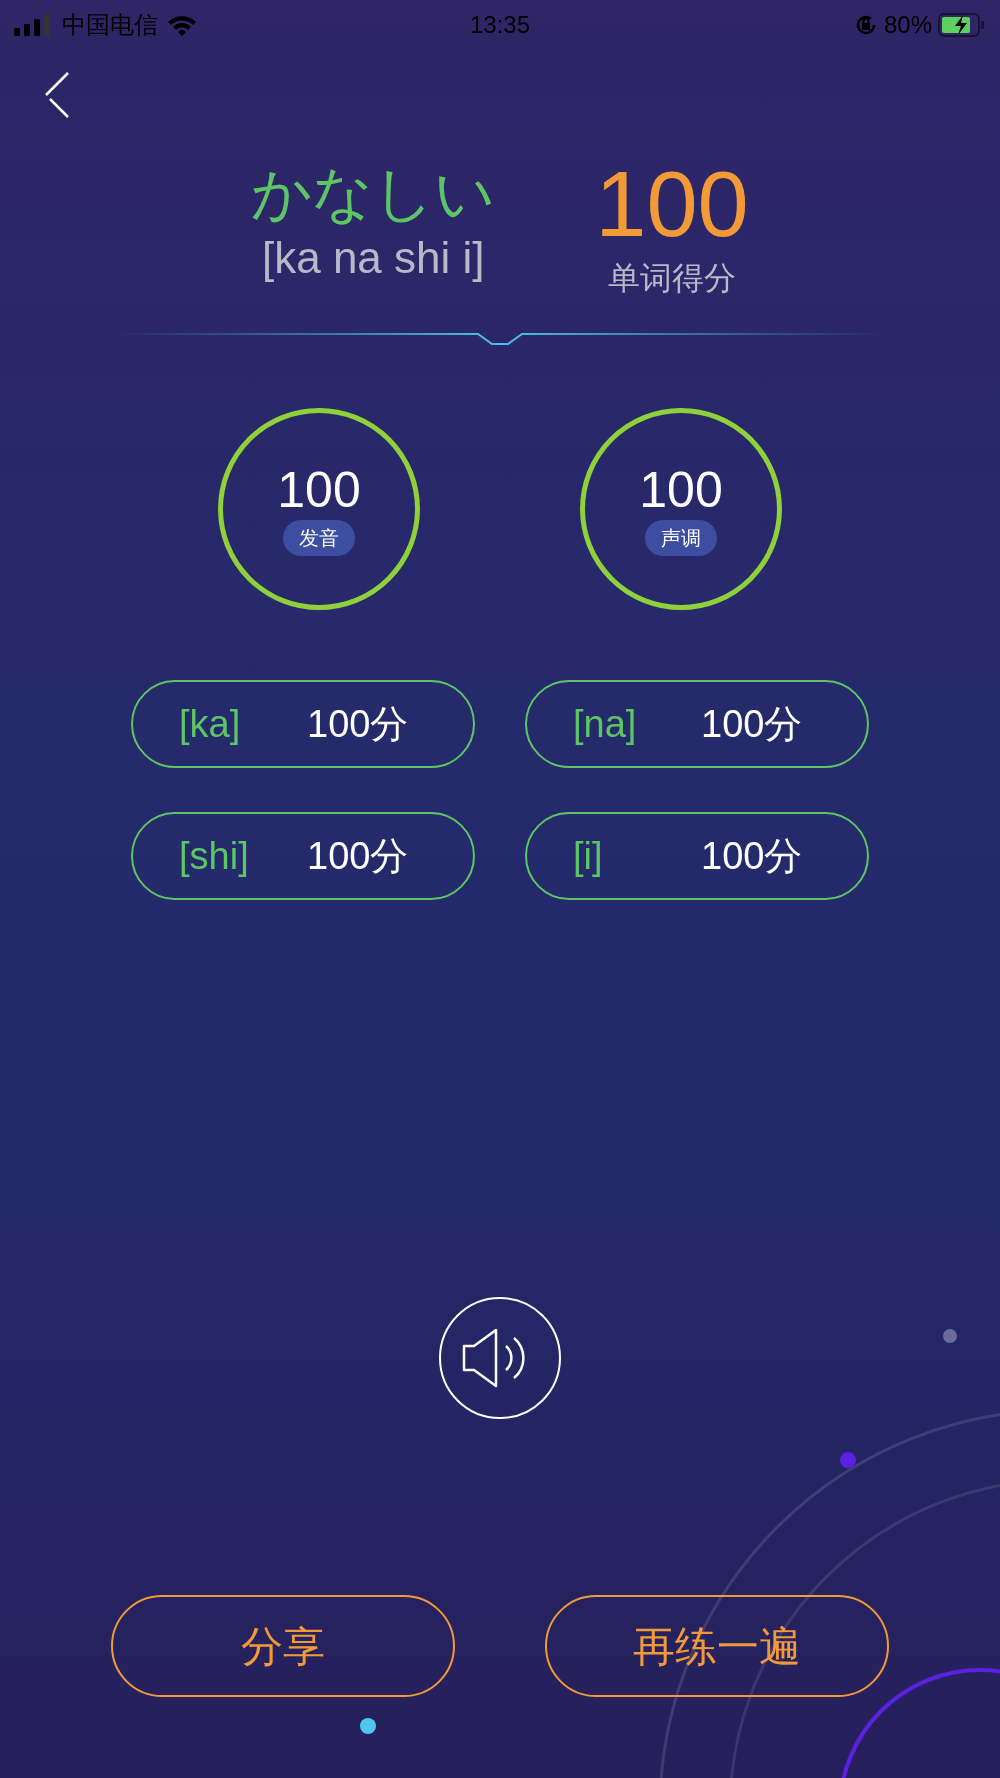 This screenshot has width=1000, height=1778. I want to click on play-audio-button, so click(500, 1358).